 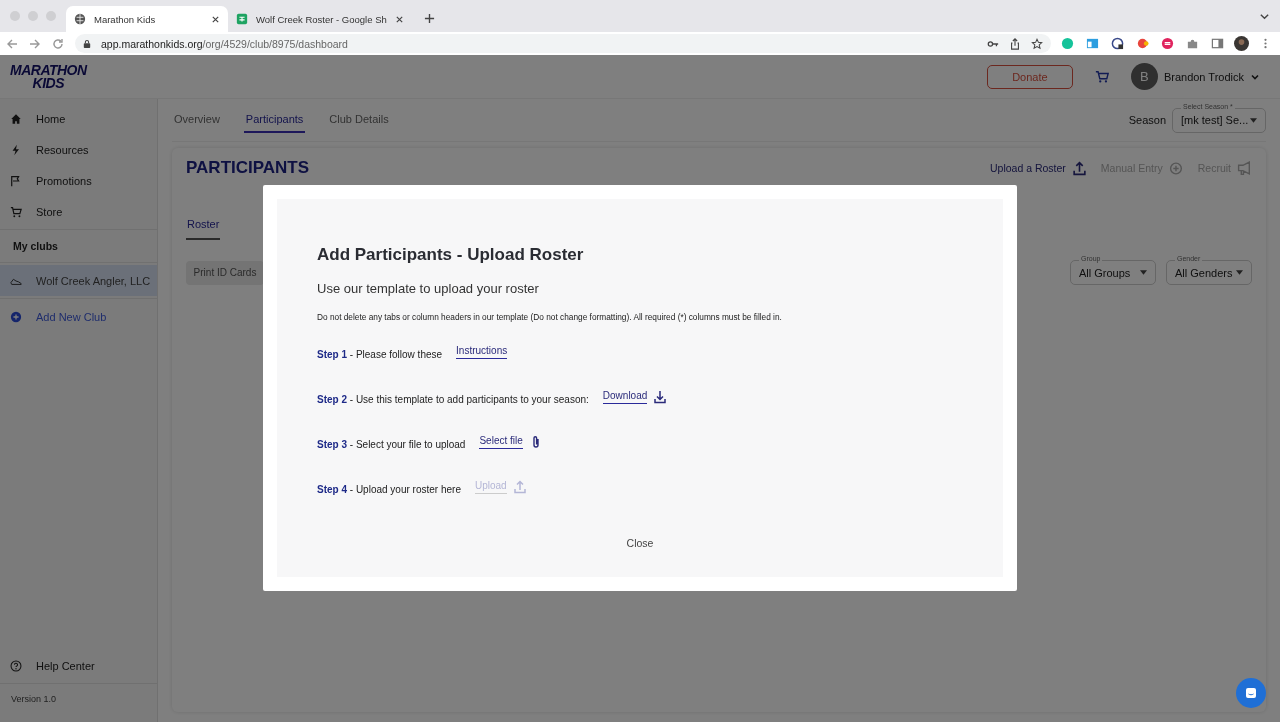 What do you see at coordinates (248, 168) in the screenshot?
I see `page-title: PARTICIPANTS` at bounding box center [248, 168].